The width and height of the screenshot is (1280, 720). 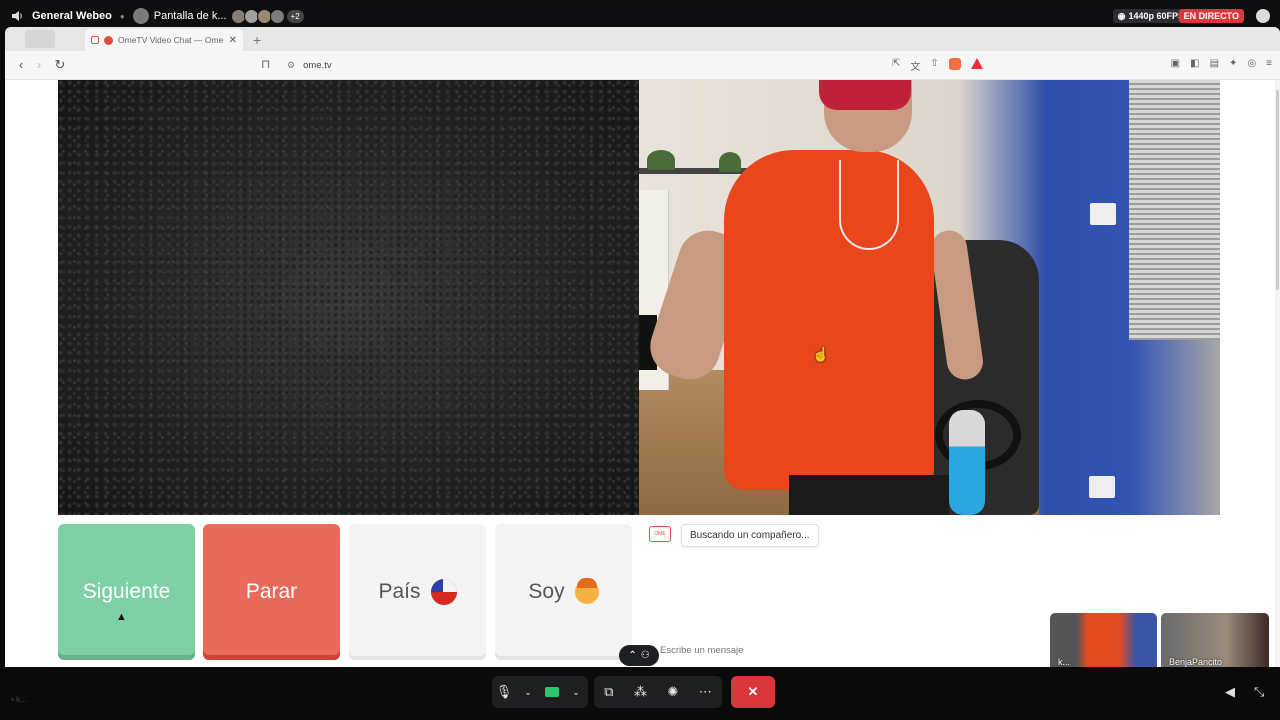 I want to click on tab-ometv: OmeTV Video Chat — Ome ✕, so click(x=164, y=40).